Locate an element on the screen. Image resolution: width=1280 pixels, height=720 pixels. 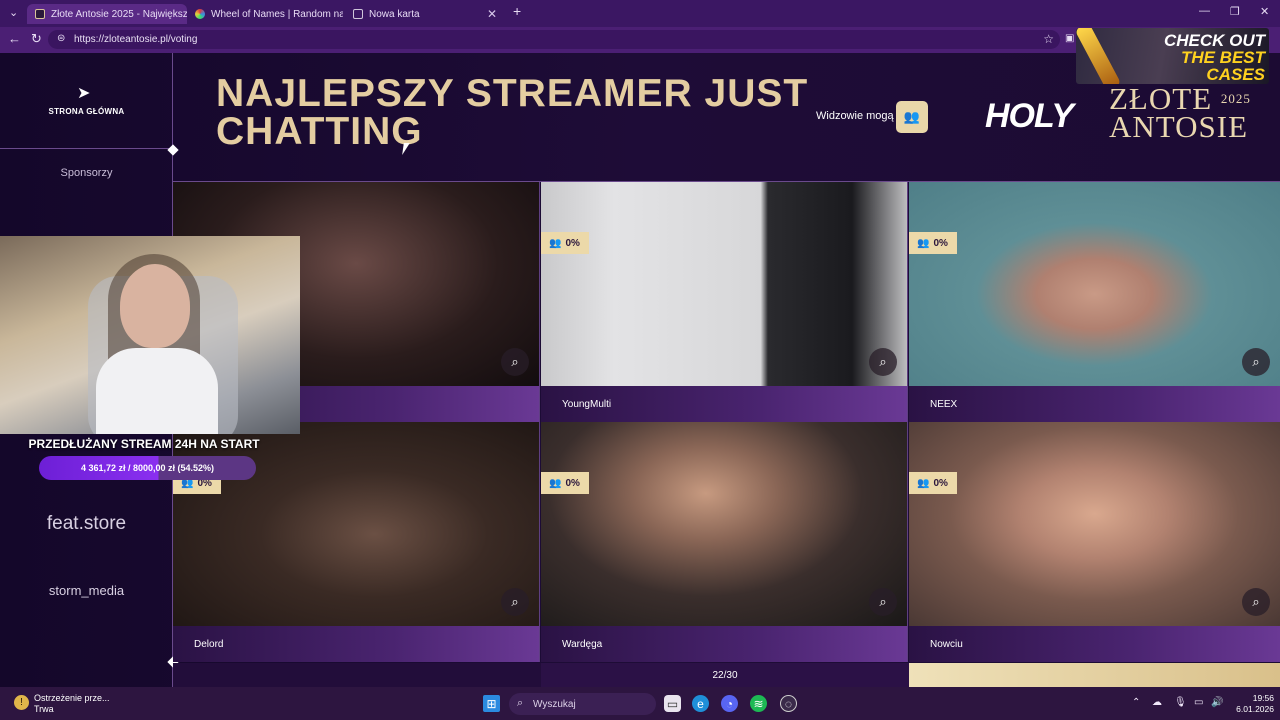
search-icon: ⌕ is located at coordinates (520, 703).